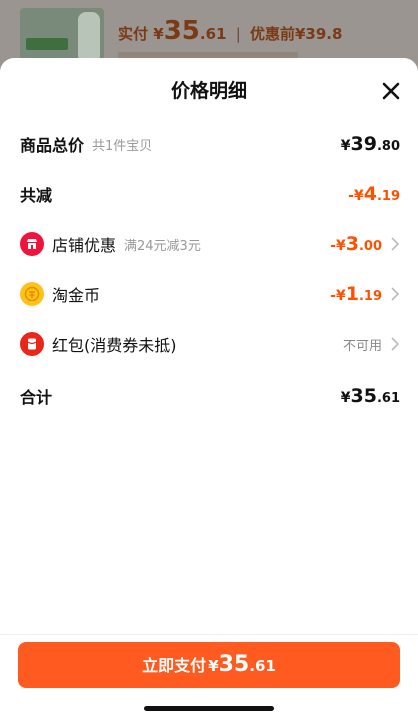 The width and height of the screenshot is (418, 720). What do you see at coordinates (208, 91) in the screenshot?
I see `sheet-title: 价格明细` at bounding box center [208, 91].